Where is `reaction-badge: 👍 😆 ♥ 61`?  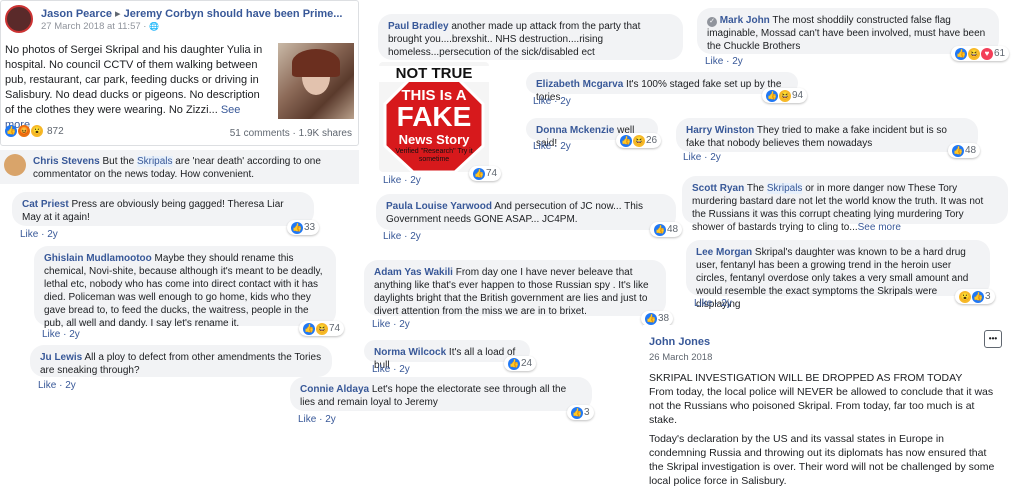
reaction-badge: 👍 😆 ♥ 61 is located at coordinates (980, 53).